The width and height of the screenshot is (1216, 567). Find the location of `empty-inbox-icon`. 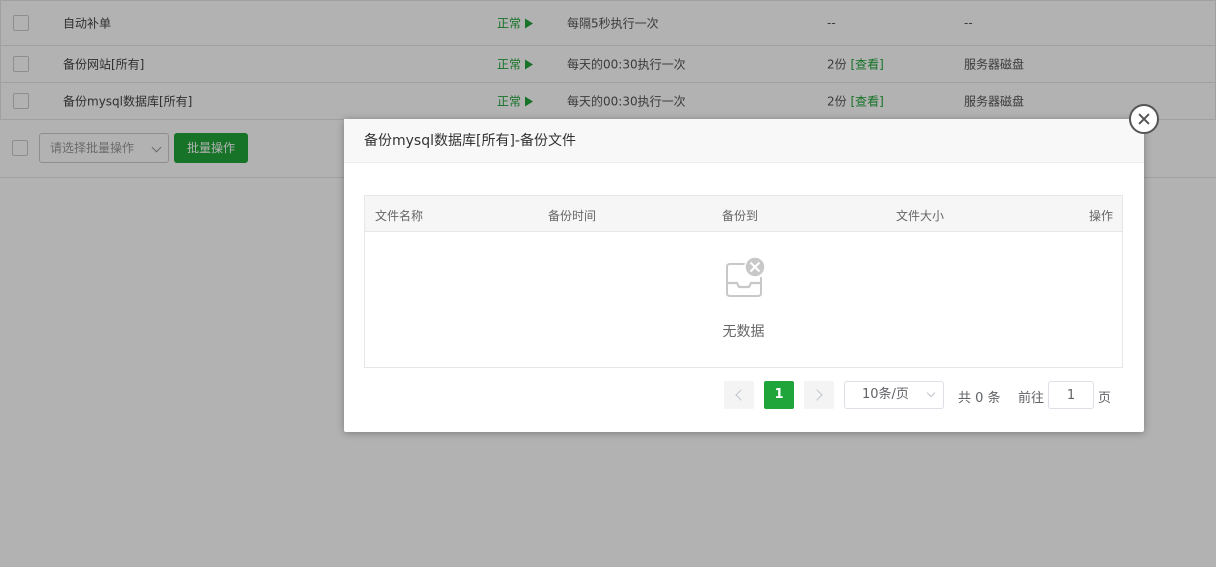

empty-inbox-icon is located at coordinates (745, 277).